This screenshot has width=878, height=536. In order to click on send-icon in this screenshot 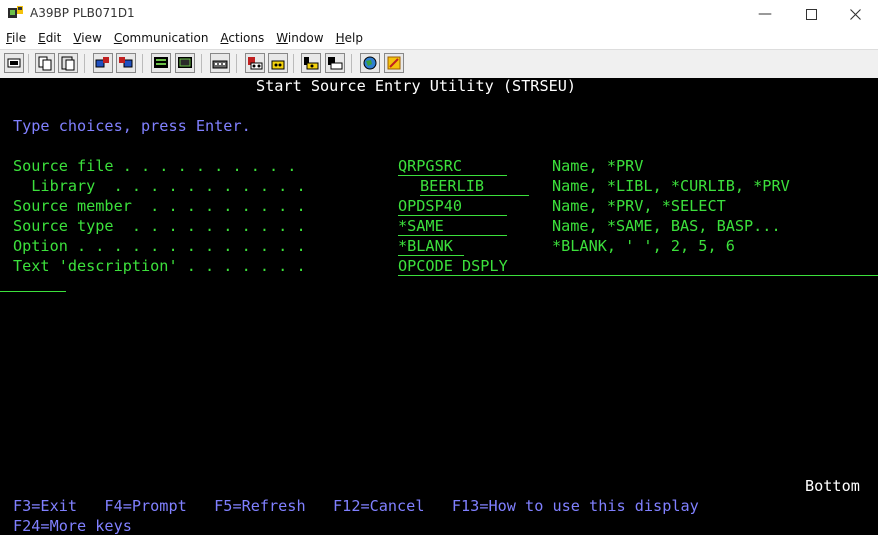, I will do `click(102, 62)`.